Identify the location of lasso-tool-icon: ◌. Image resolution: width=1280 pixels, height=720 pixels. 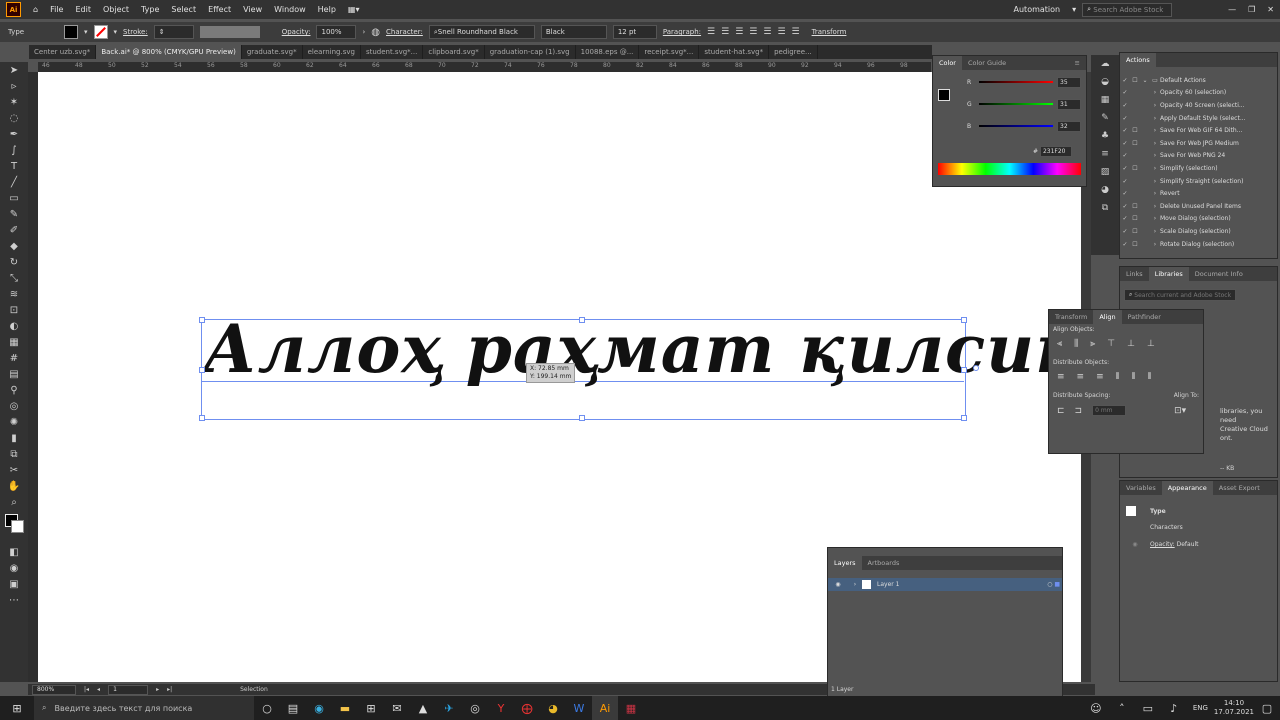
(14, 118).